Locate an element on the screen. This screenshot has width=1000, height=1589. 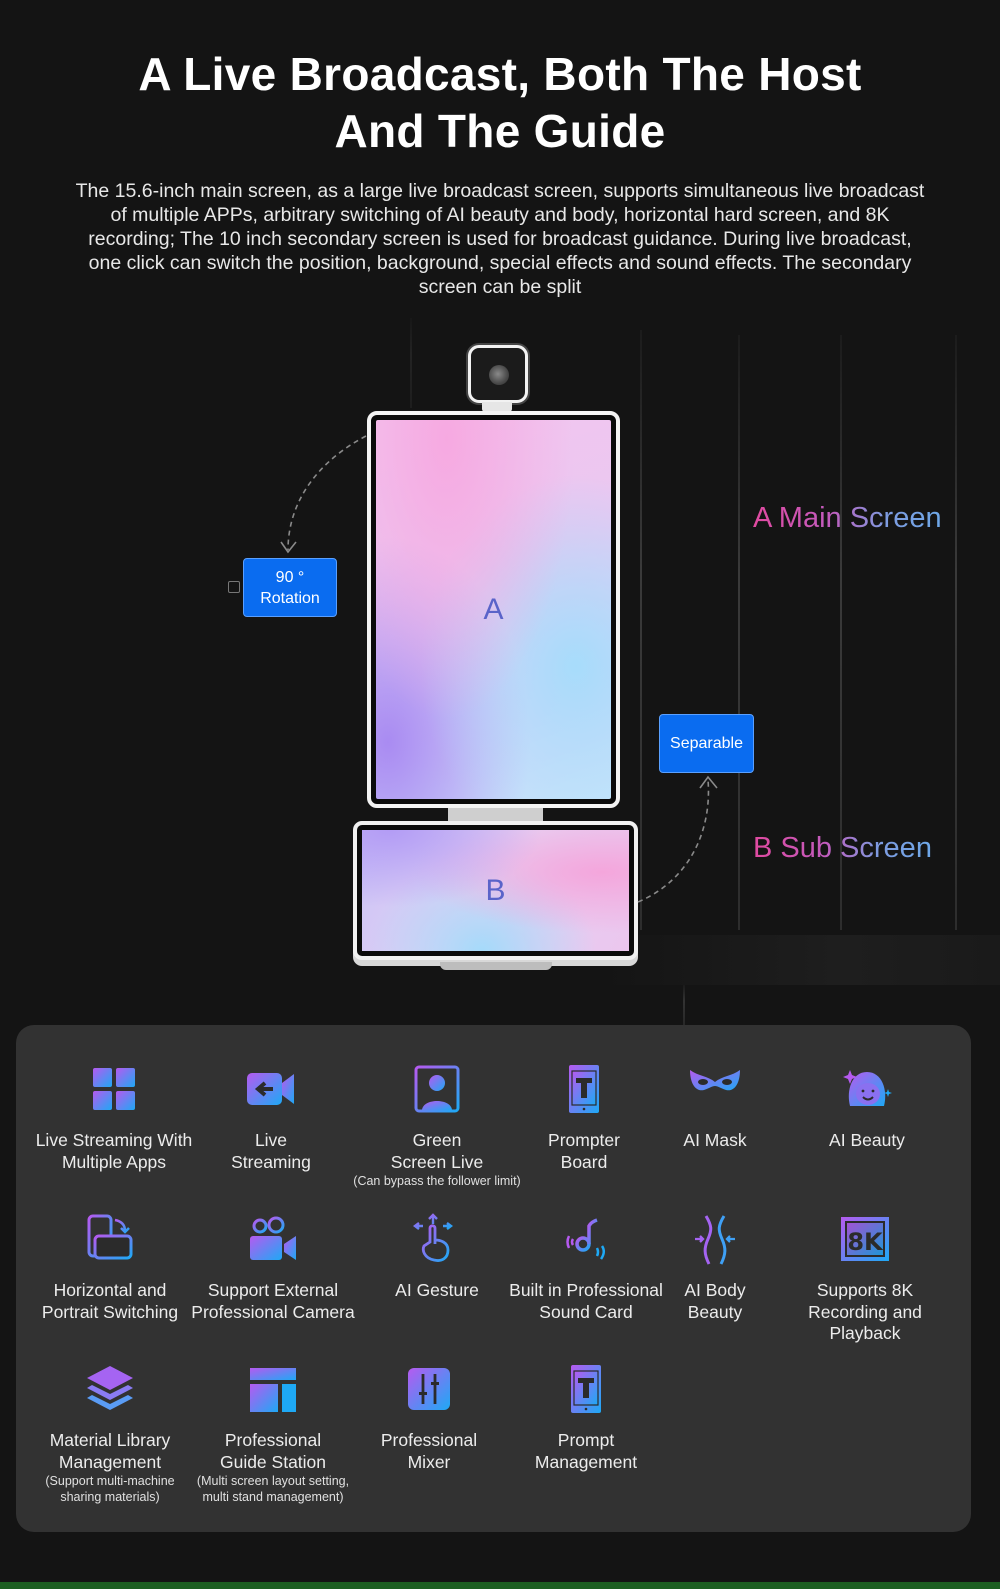
feature-item: AI Beauty is located at coordinates (867, 1107).